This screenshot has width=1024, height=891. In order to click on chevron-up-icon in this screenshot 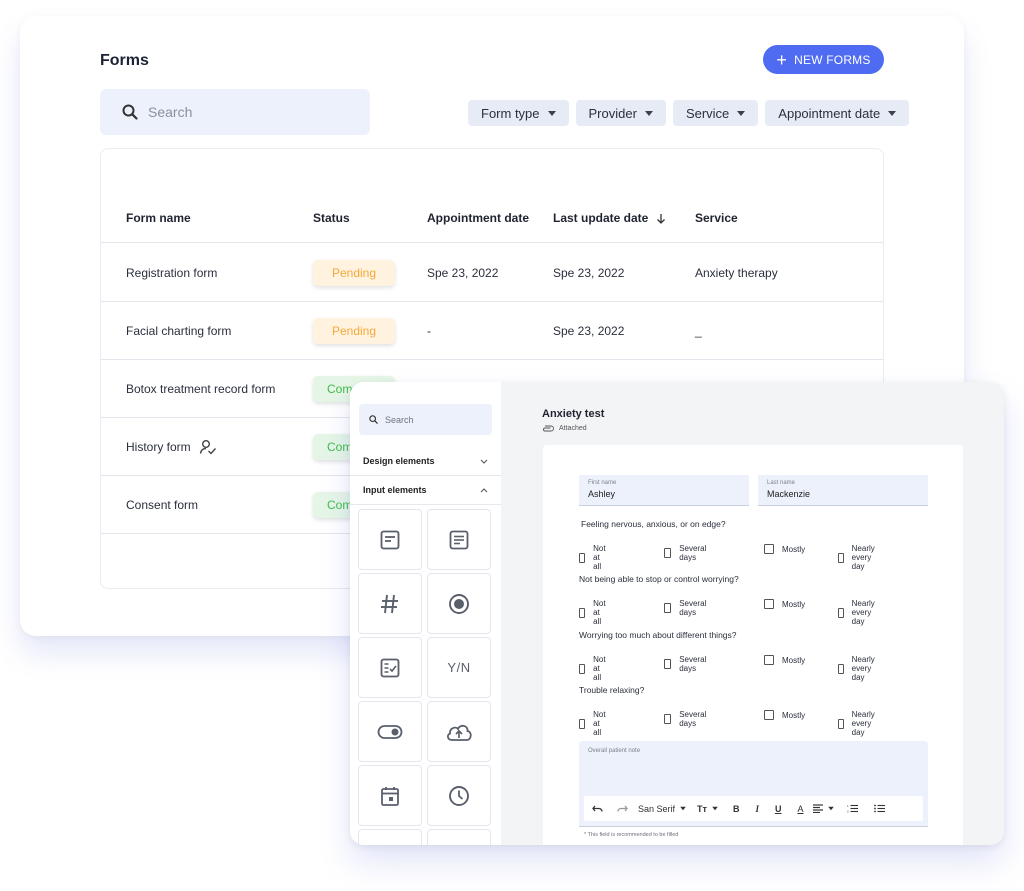, I will do `click(484, 489)`.